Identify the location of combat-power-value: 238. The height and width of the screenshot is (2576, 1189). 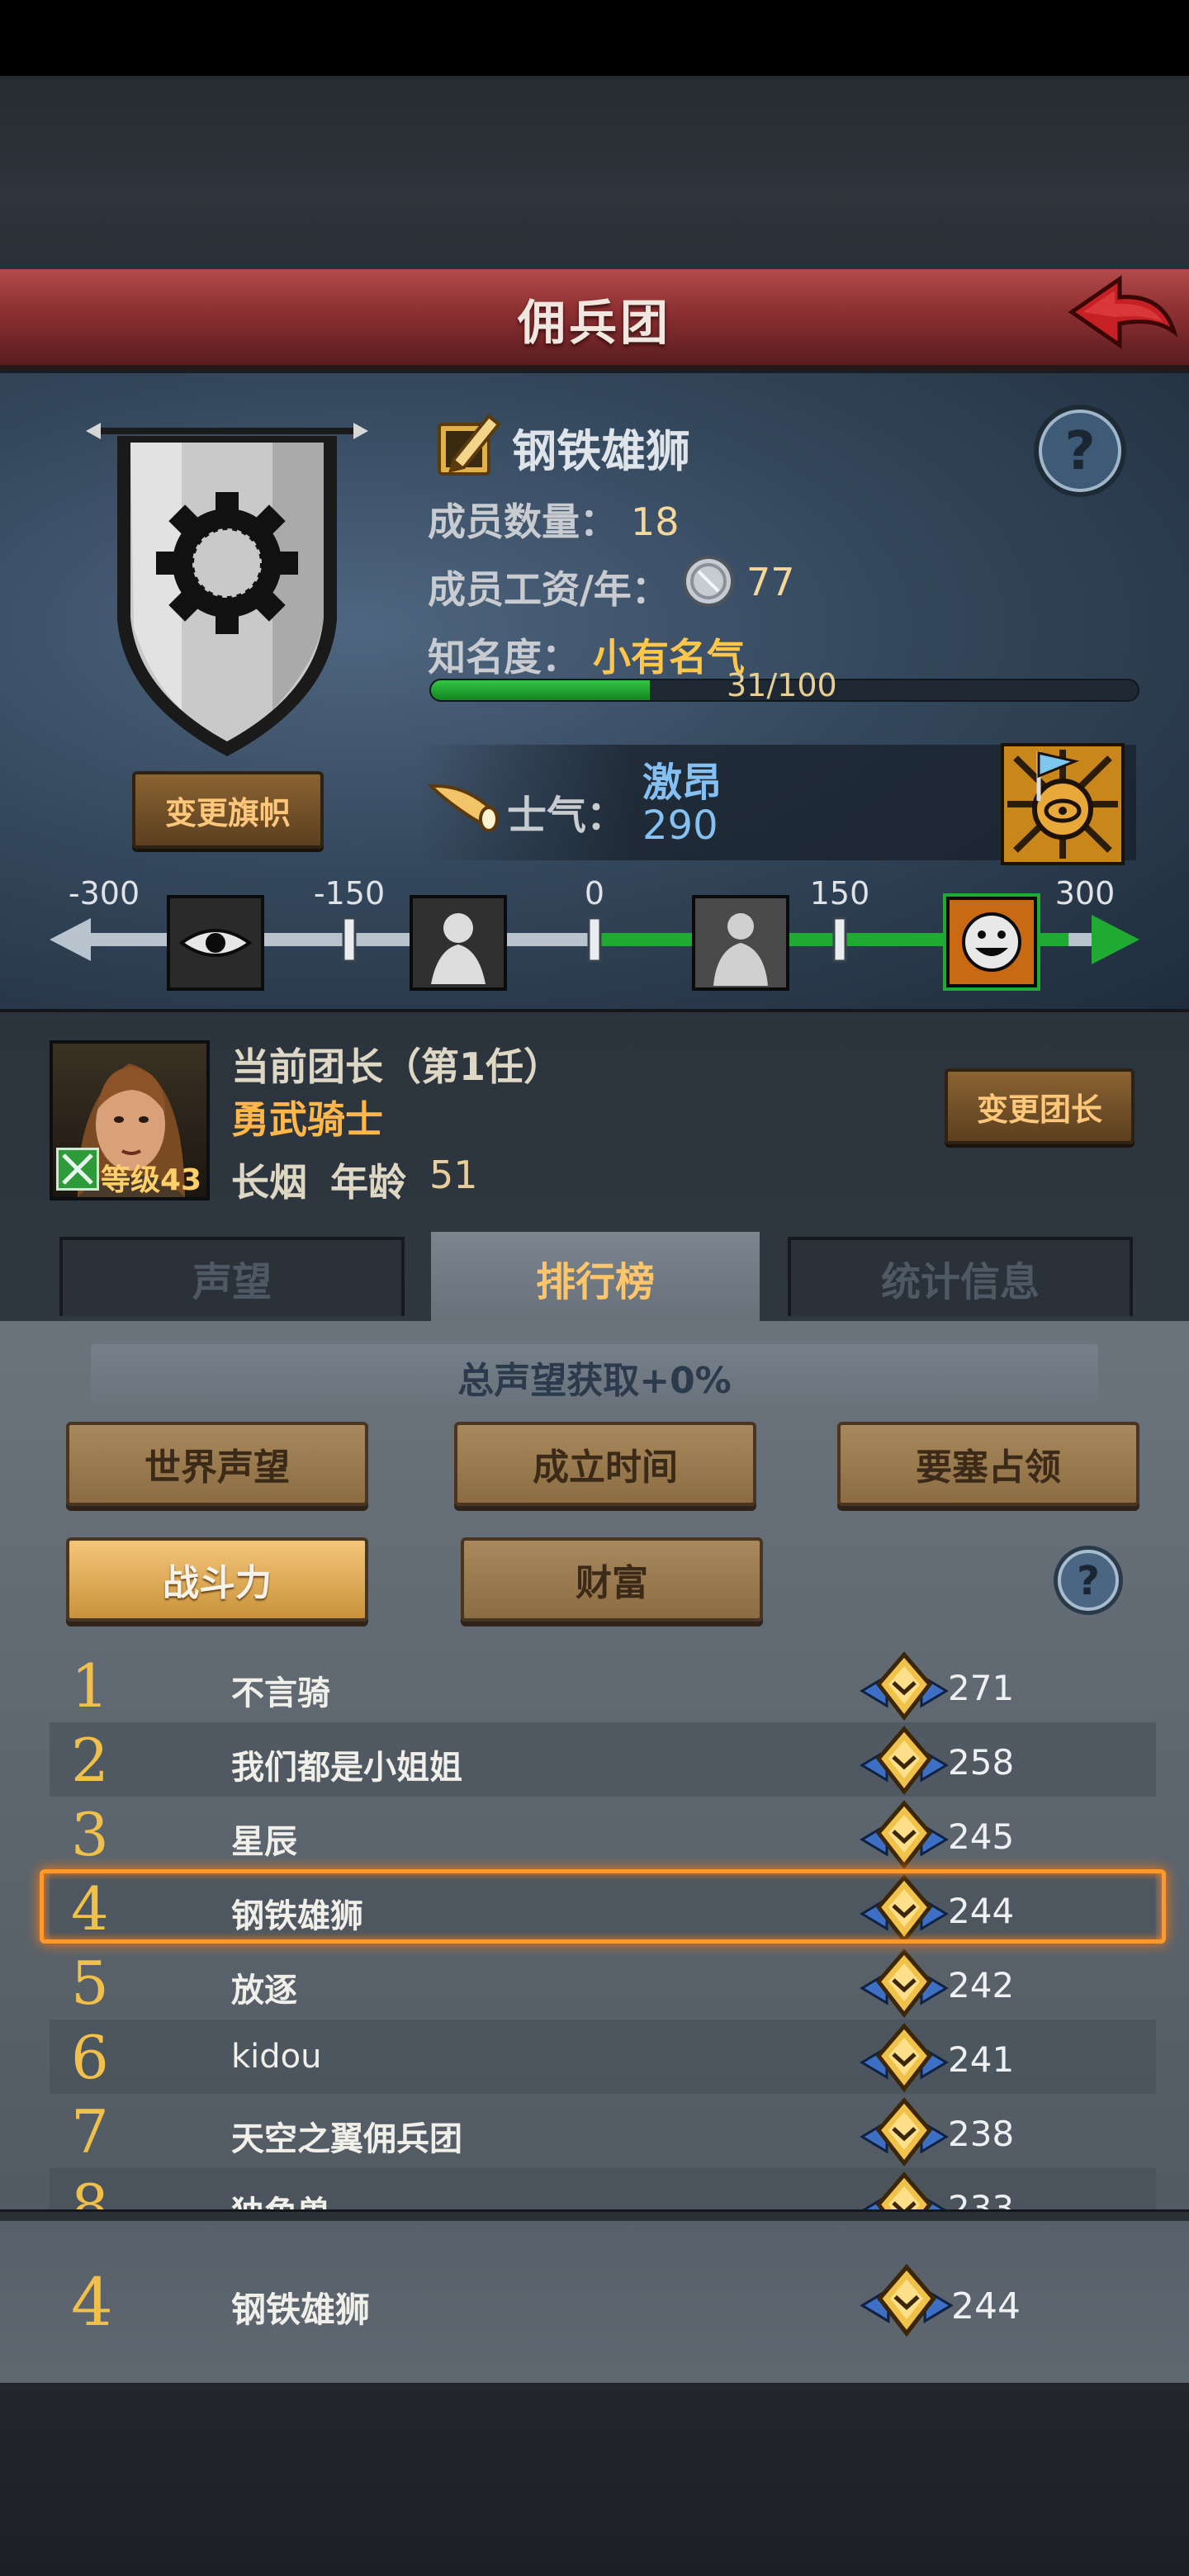
(981, 2134).